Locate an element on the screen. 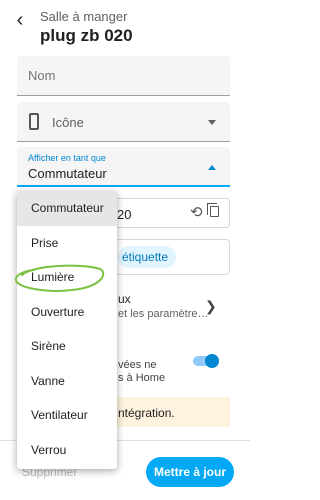 This screenshot has width=320, height=500. toggle-knob is located at coordinates (212, 361).